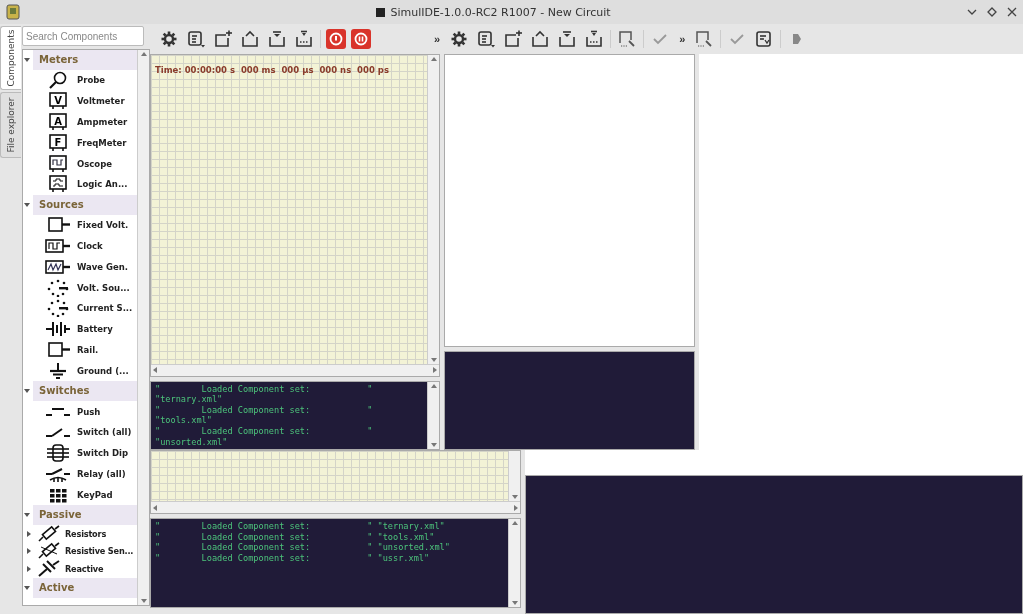 This screenshot has width=1023, height=614. I want to click on voltage-source-icon, so click(58, 349).